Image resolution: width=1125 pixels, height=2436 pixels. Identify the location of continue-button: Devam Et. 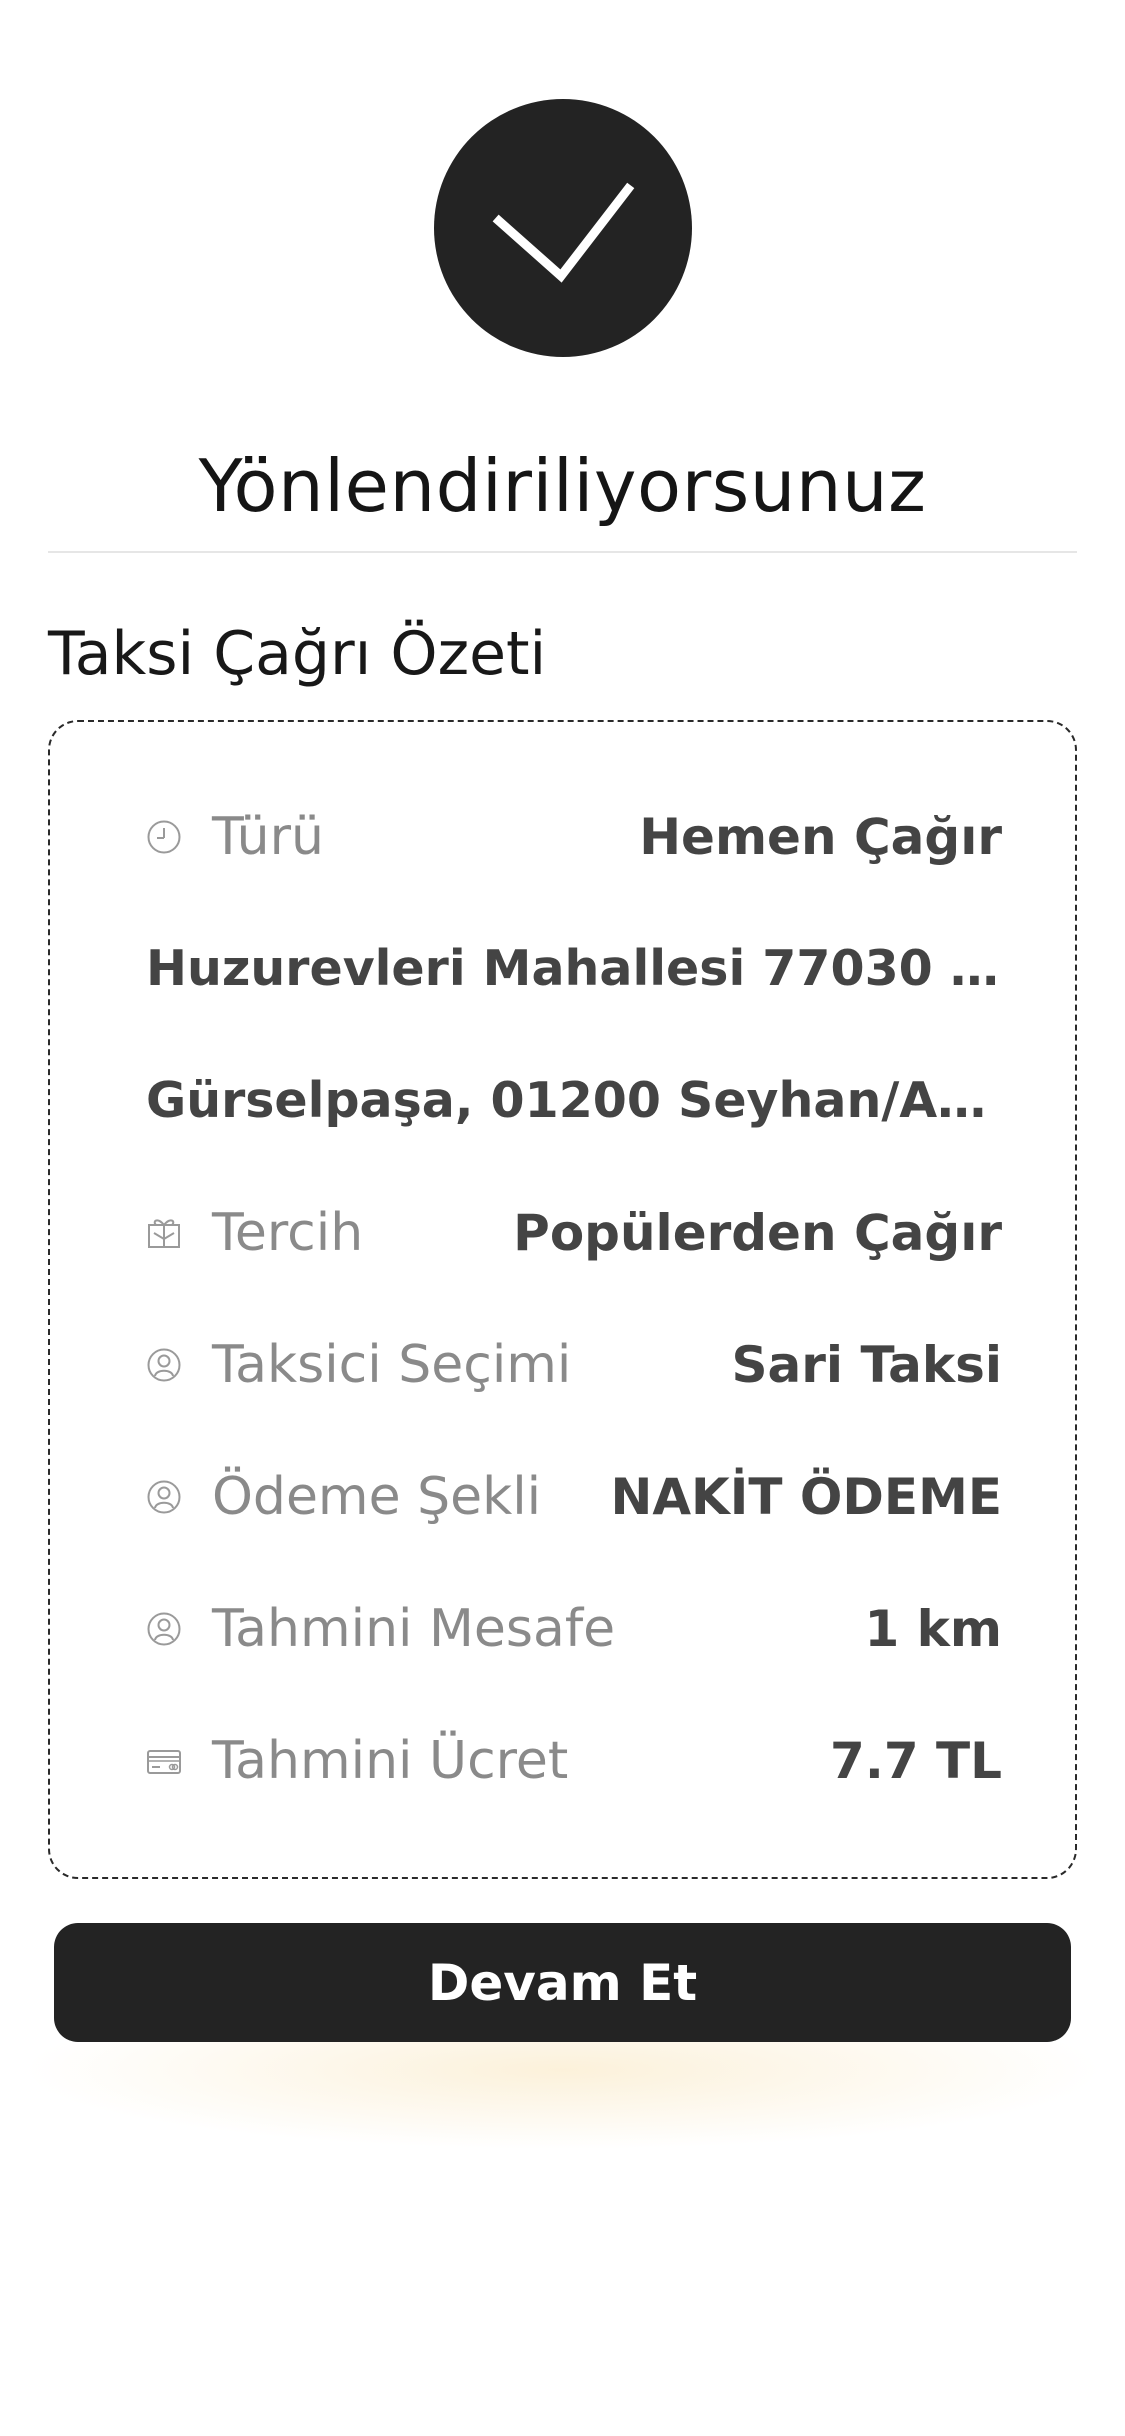
(562, 1982).